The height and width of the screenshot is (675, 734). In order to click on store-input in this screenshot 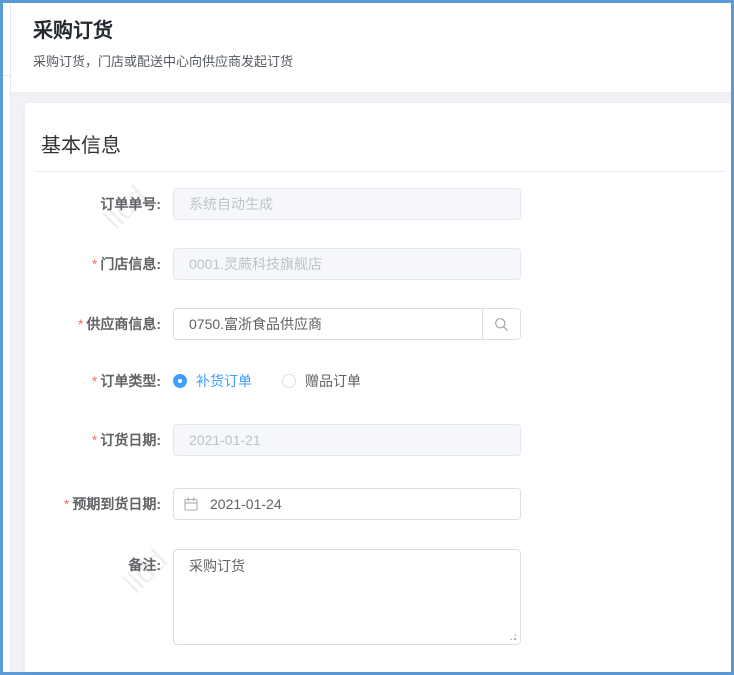, I will do `click(347, 264)`.